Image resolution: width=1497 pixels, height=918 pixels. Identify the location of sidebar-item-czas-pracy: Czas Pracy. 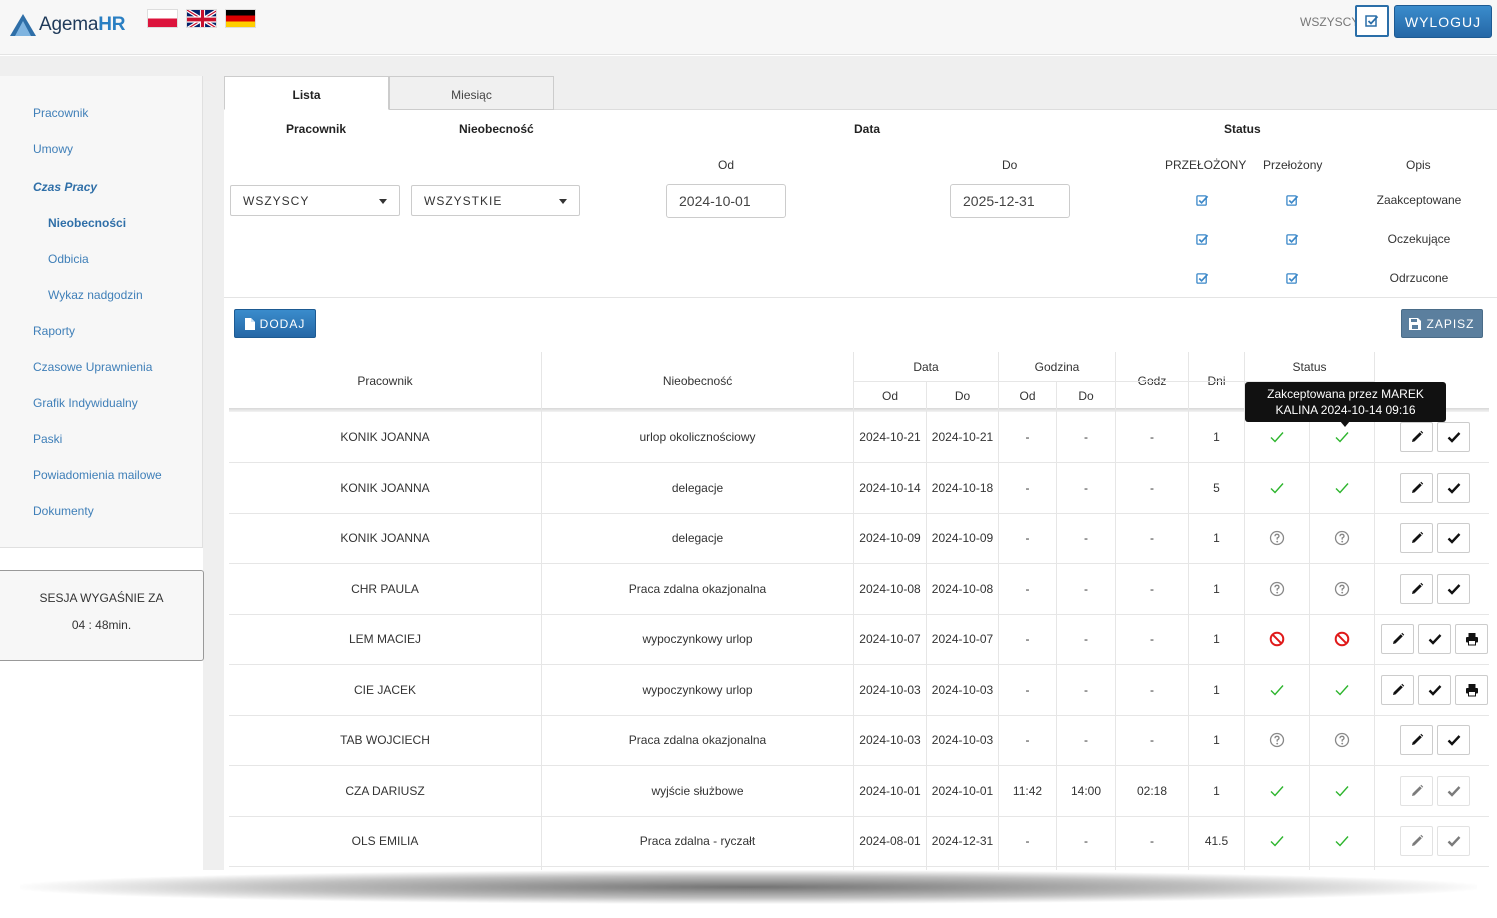
(65, 187).